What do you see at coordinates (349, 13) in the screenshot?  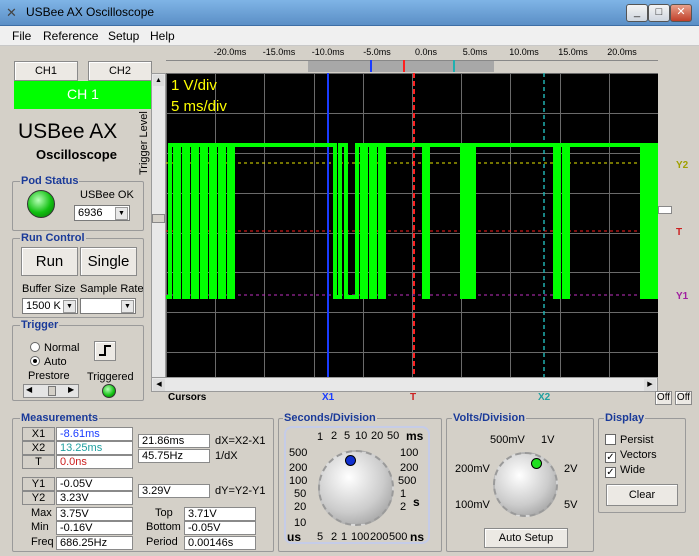 I see `title-bar: ✕ USBee AX Oscilloscope _ □ ✕` at bounding box center [349, 13].